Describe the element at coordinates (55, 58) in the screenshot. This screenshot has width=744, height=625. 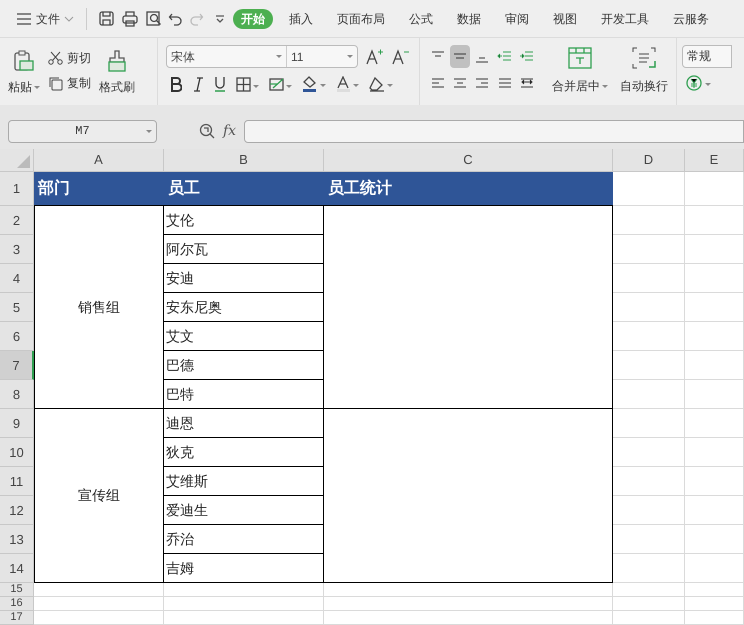
I see `scissors-icon` at that location.